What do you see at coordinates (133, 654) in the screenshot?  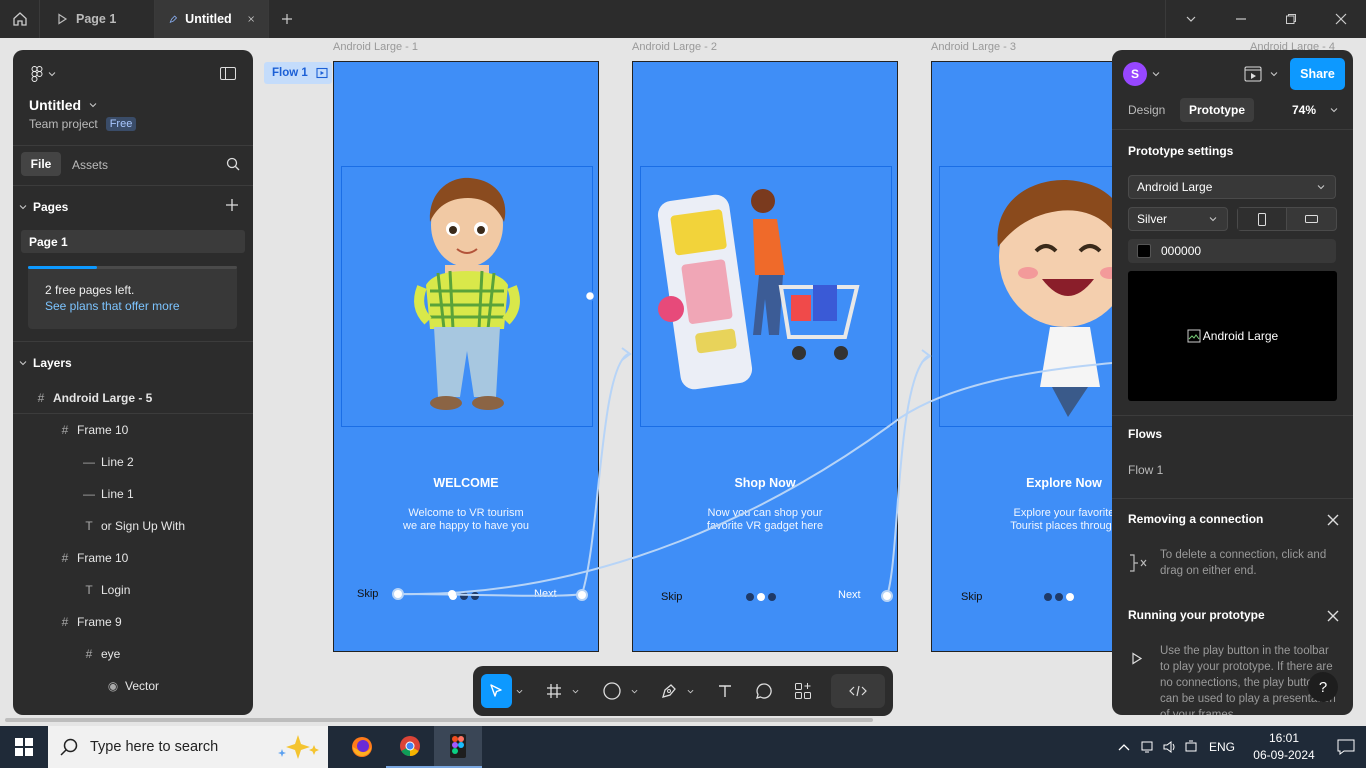 I see `layer-row: # eye` at bounding box center [133, 654].